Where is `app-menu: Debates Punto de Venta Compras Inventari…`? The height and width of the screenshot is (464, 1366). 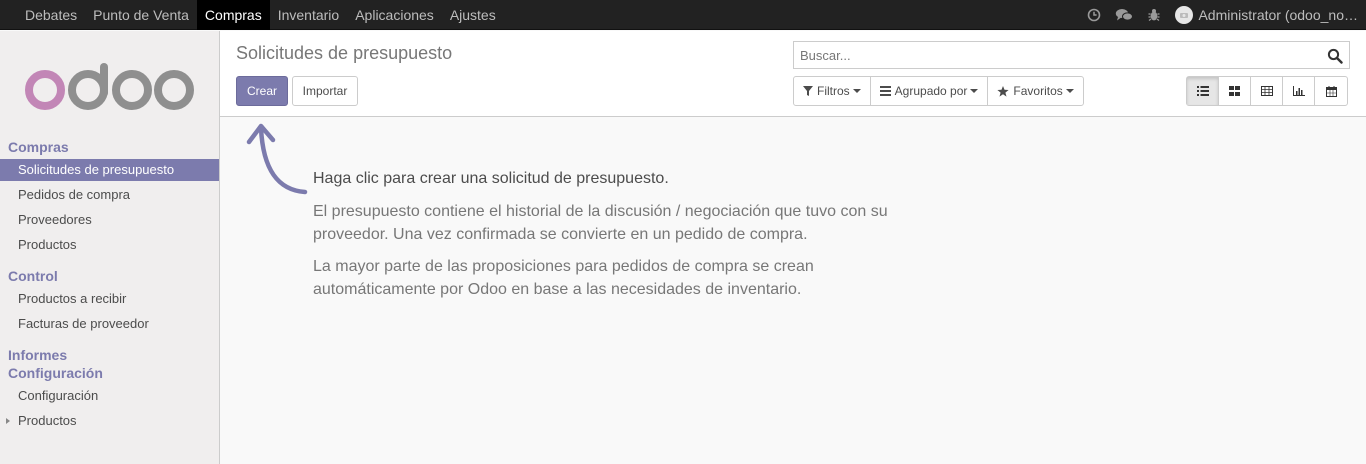
app-menu: Debates Punto de Venta Compras Inventari… is located at coordinates (260, 15).